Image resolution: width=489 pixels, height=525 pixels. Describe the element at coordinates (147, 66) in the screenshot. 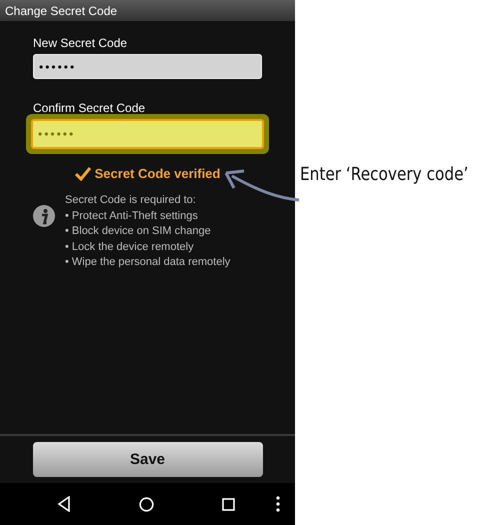

I see `password-field: ••••••` at that location.